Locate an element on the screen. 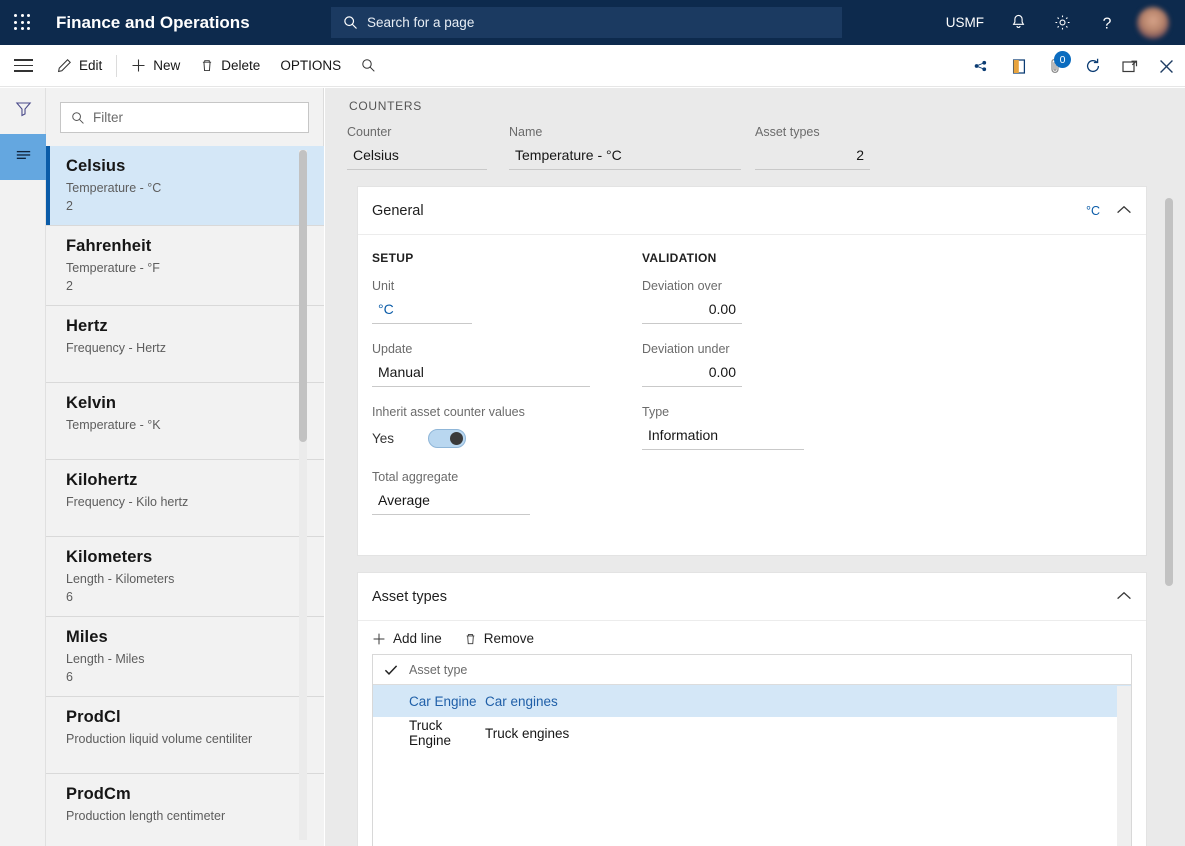  grid-column-header-asset-type: Asset type is located at coordinates (438, 670).